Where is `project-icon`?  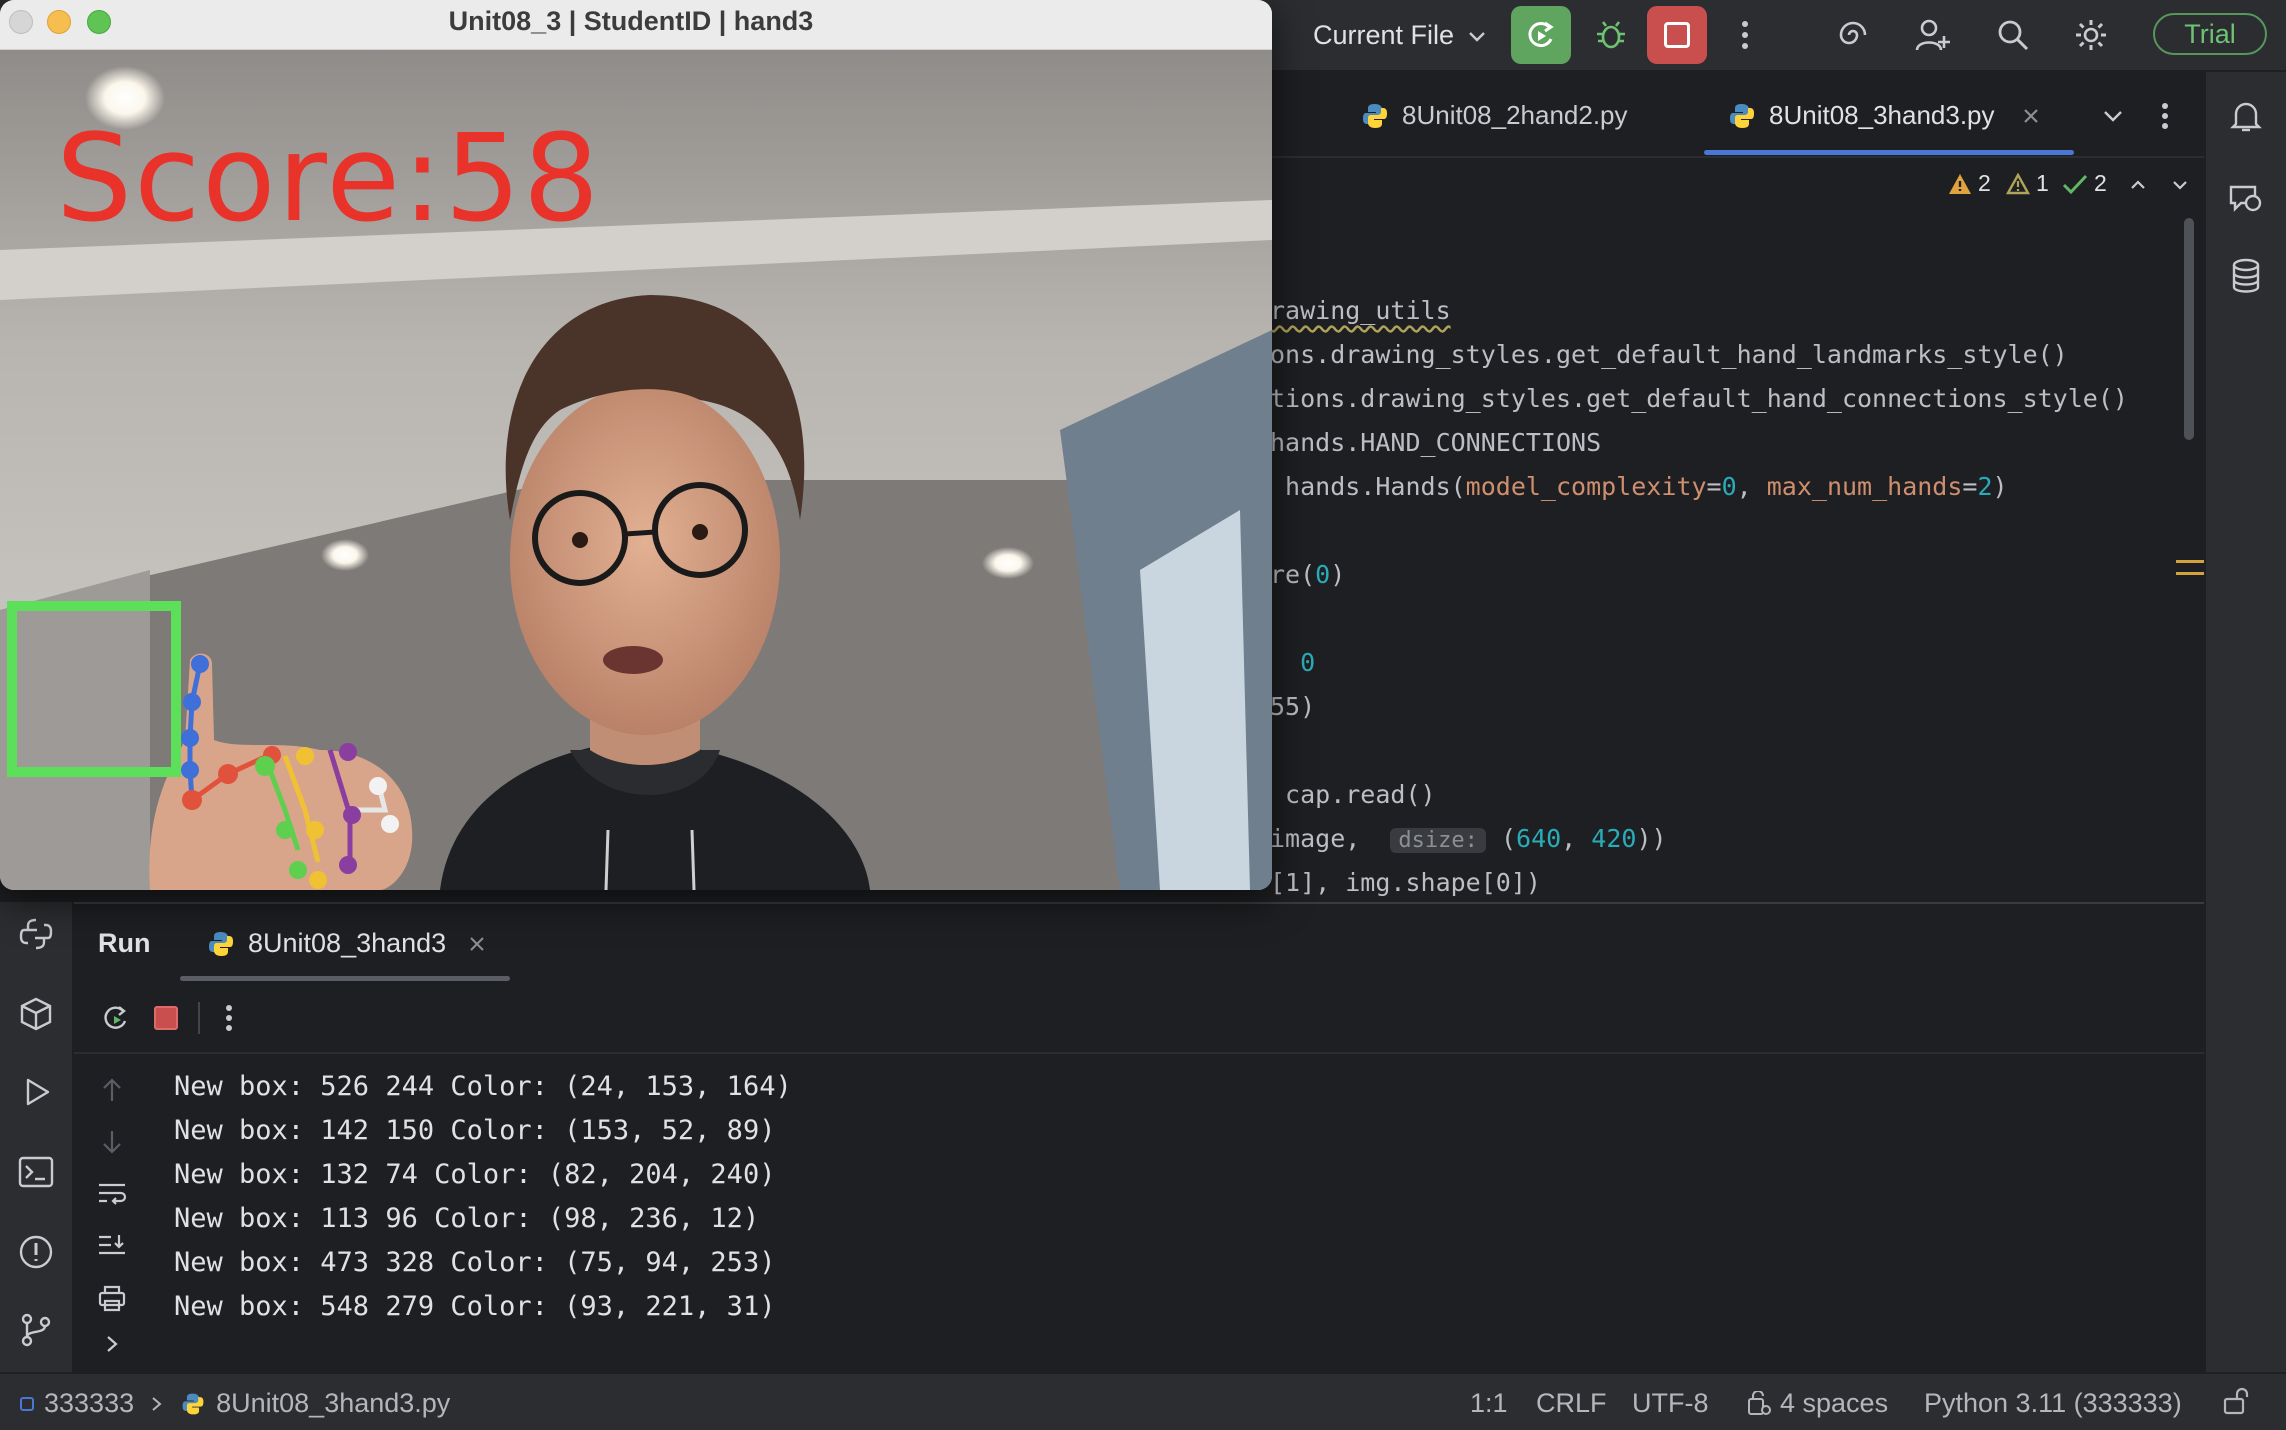 project-icon is located at coordinates (27, 1403).